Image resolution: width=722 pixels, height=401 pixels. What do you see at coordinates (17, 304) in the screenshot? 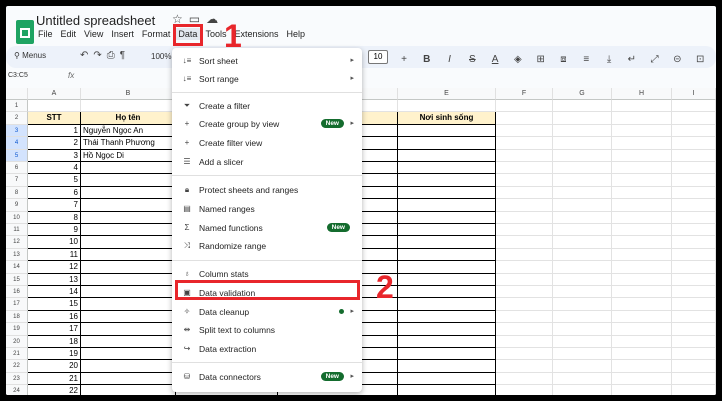
I see `row-header: 17` at bounding box center [17, 304].